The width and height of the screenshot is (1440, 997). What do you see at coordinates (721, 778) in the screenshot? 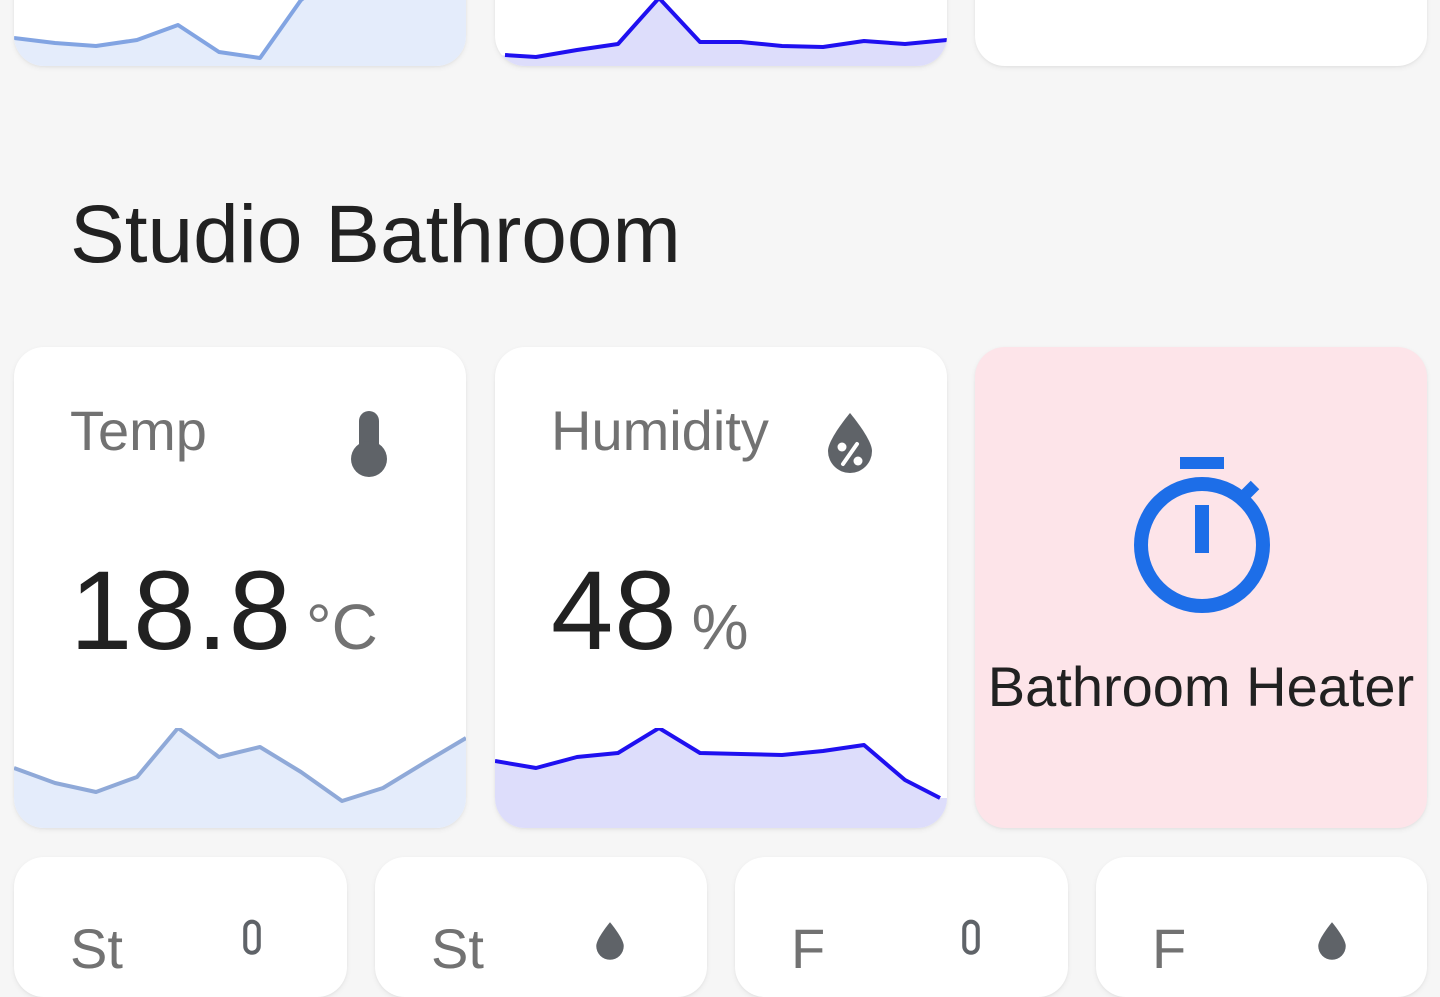
I see `humidity-sparkline` at bounding box center [721, 778].